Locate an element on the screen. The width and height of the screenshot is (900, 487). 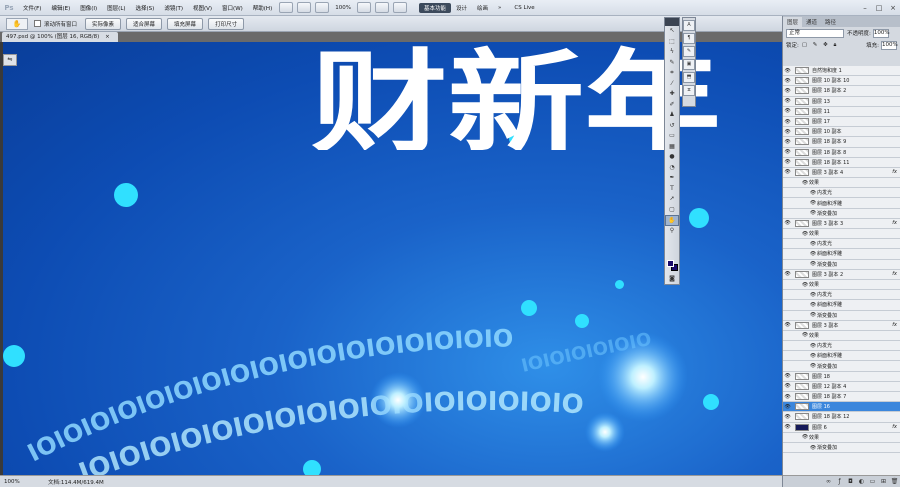
pen-tool-icon: ✒ is located at coordinates (672, 178).